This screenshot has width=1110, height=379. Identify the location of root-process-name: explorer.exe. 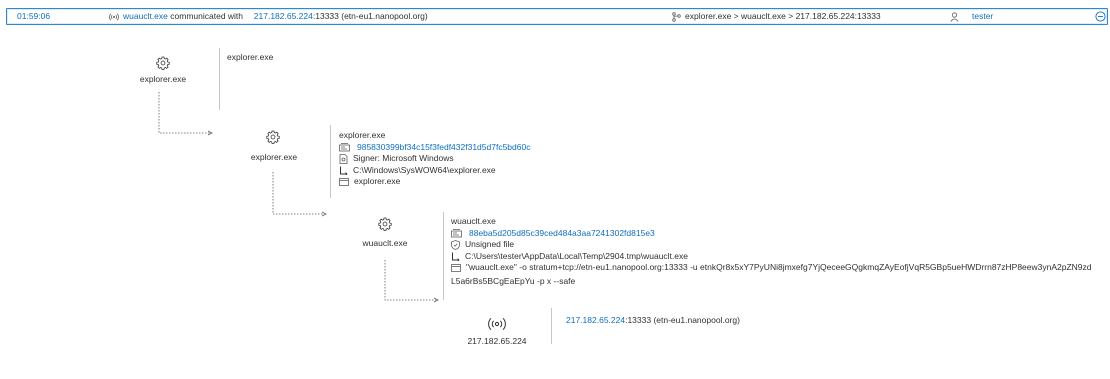
(250, 57).